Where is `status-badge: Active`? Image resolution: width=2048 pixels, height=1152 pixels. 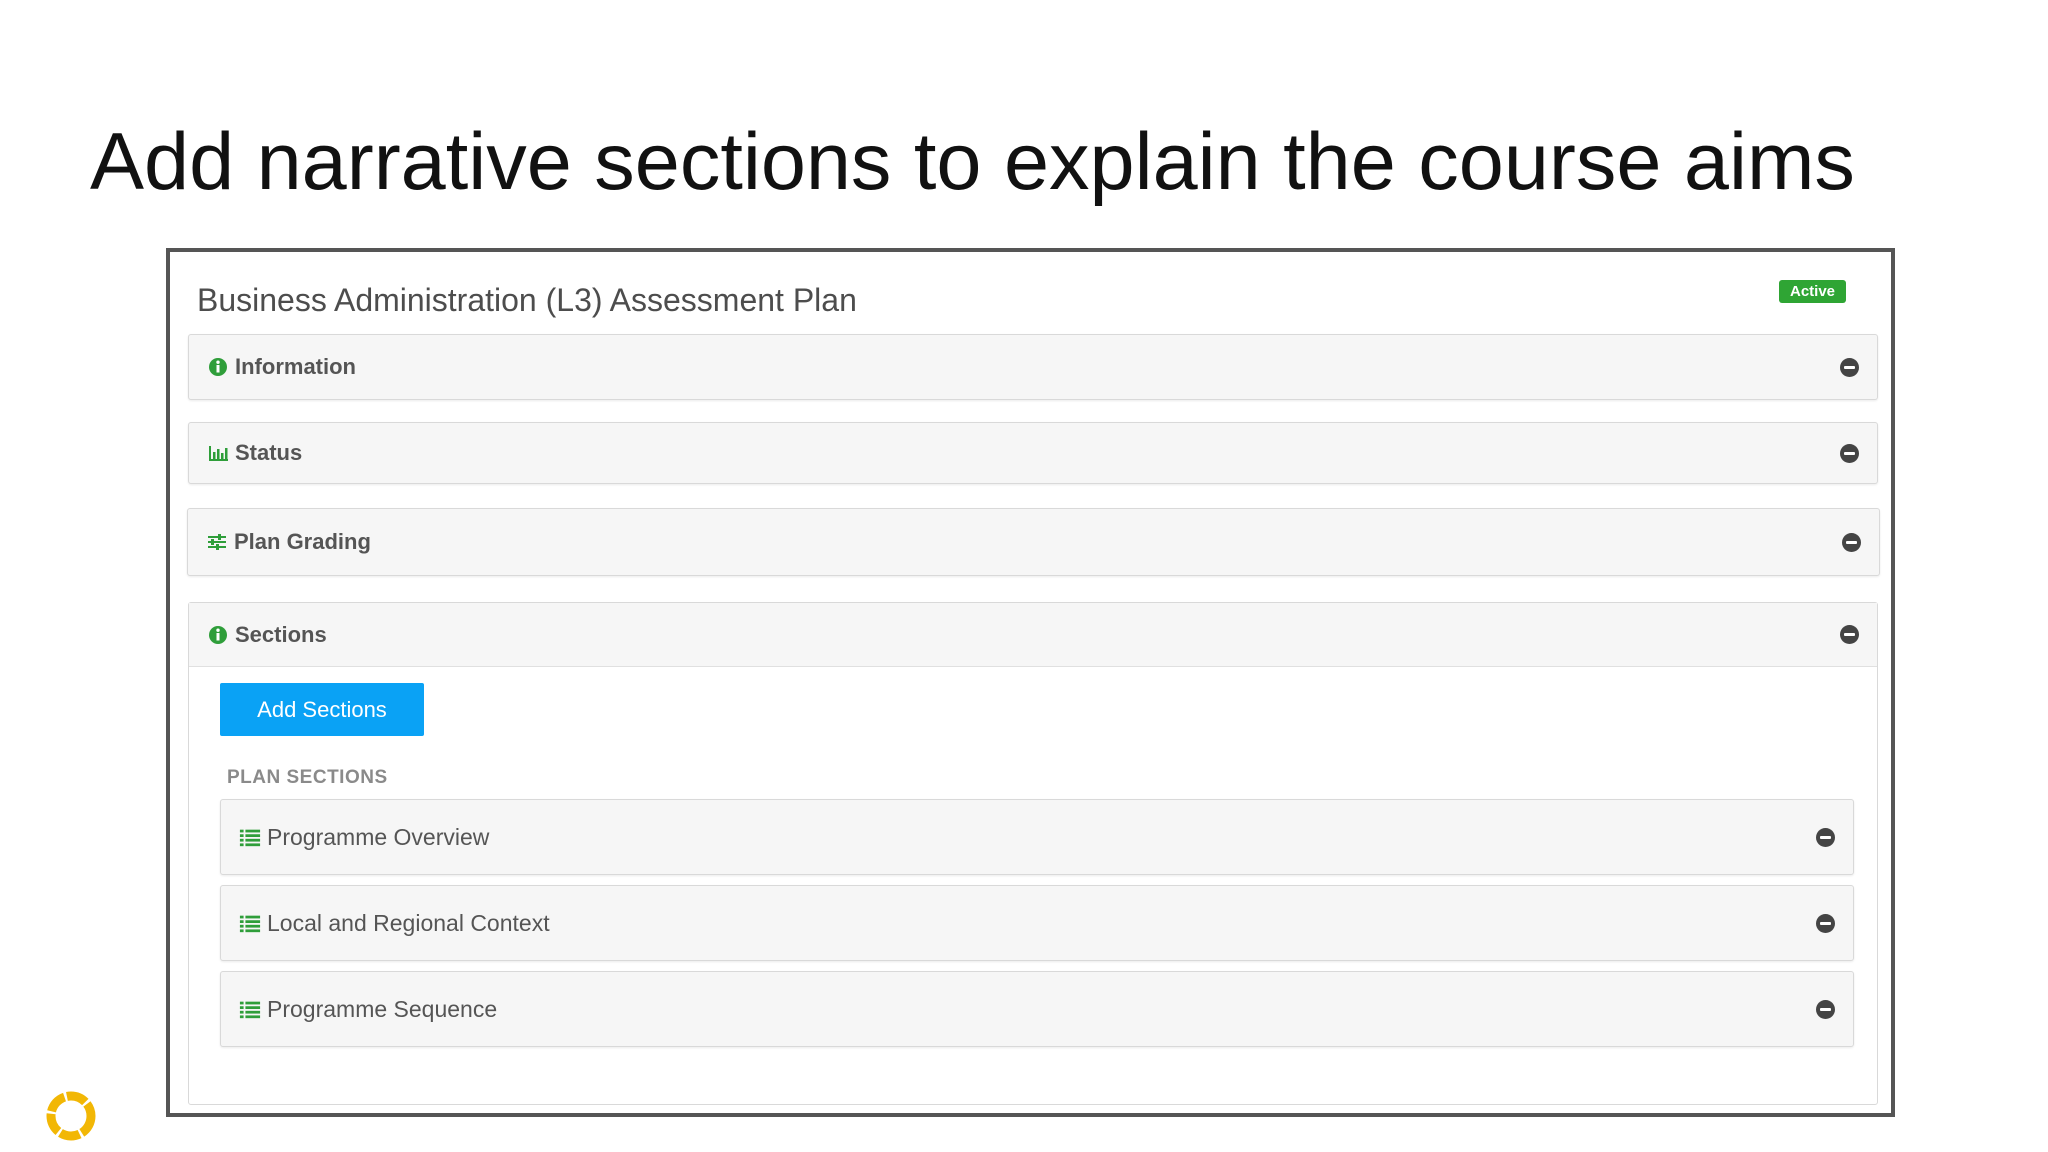
status-badge: Active is located at coordinates (1812, 291).